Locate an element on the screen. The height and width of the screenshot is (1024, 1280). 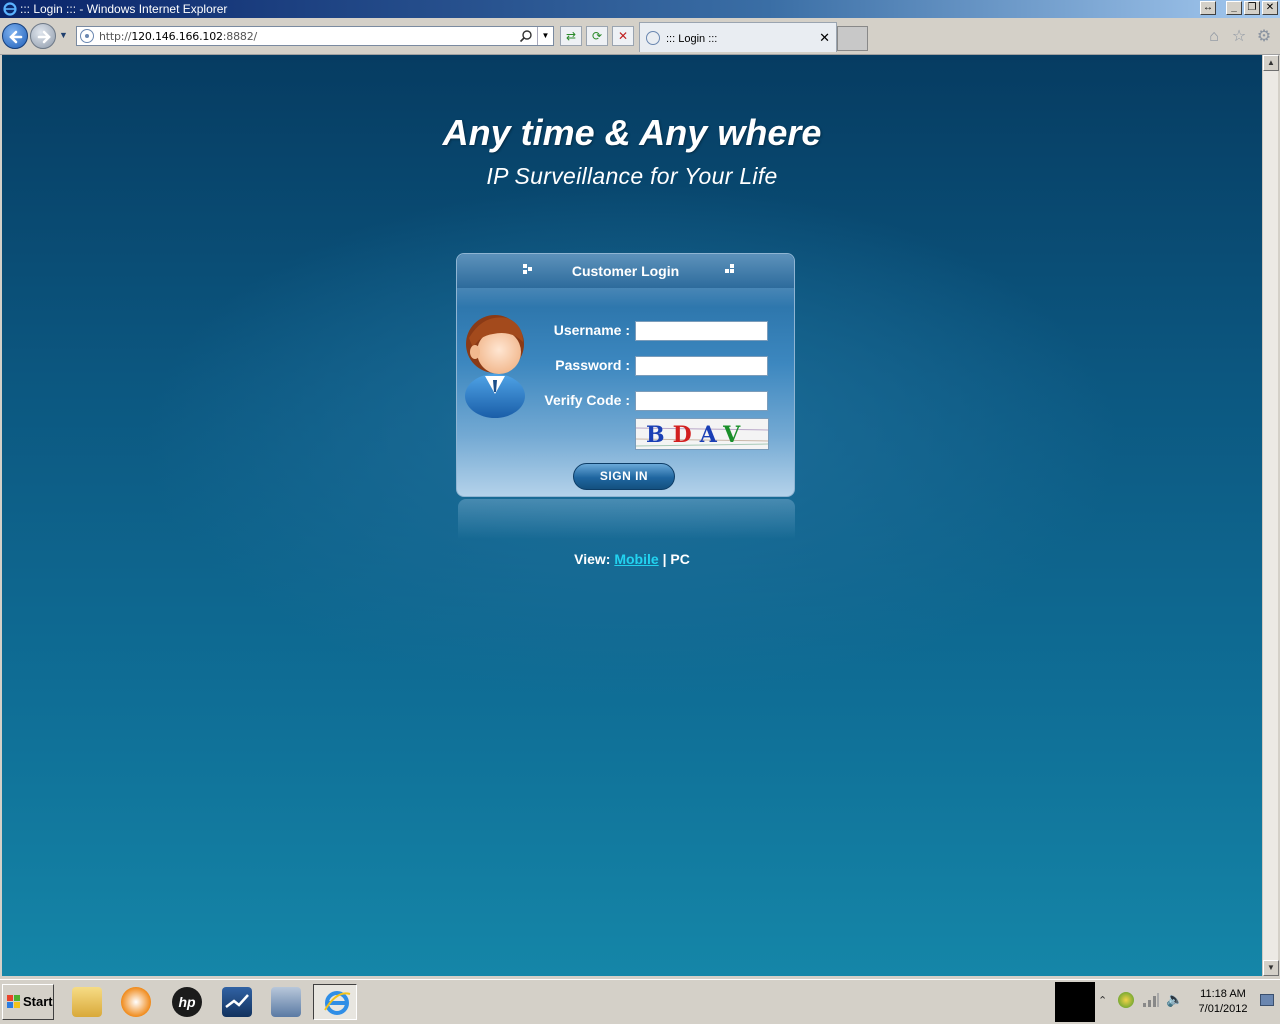
header-decor-right-icon is located at coordinates (730, 269).